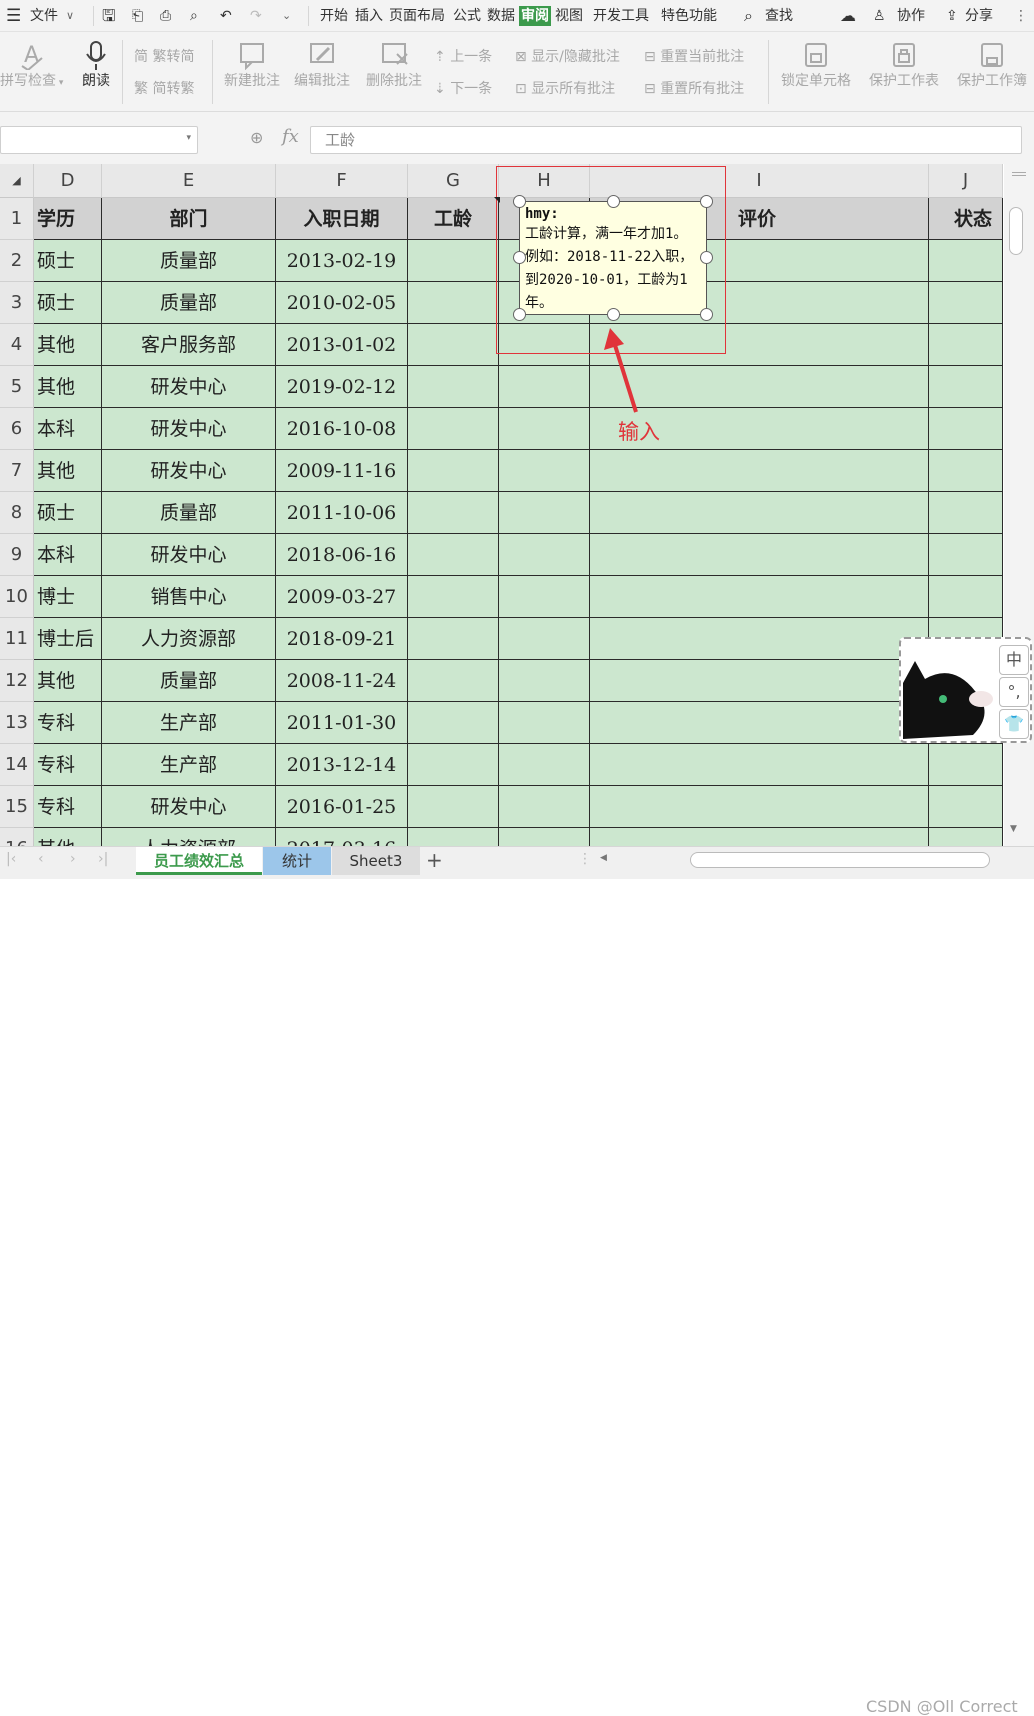  What do you see at coordinates (535, 16) in the screenshot?
I see `tab-review: 审阅` at bounding box center [535, 16].